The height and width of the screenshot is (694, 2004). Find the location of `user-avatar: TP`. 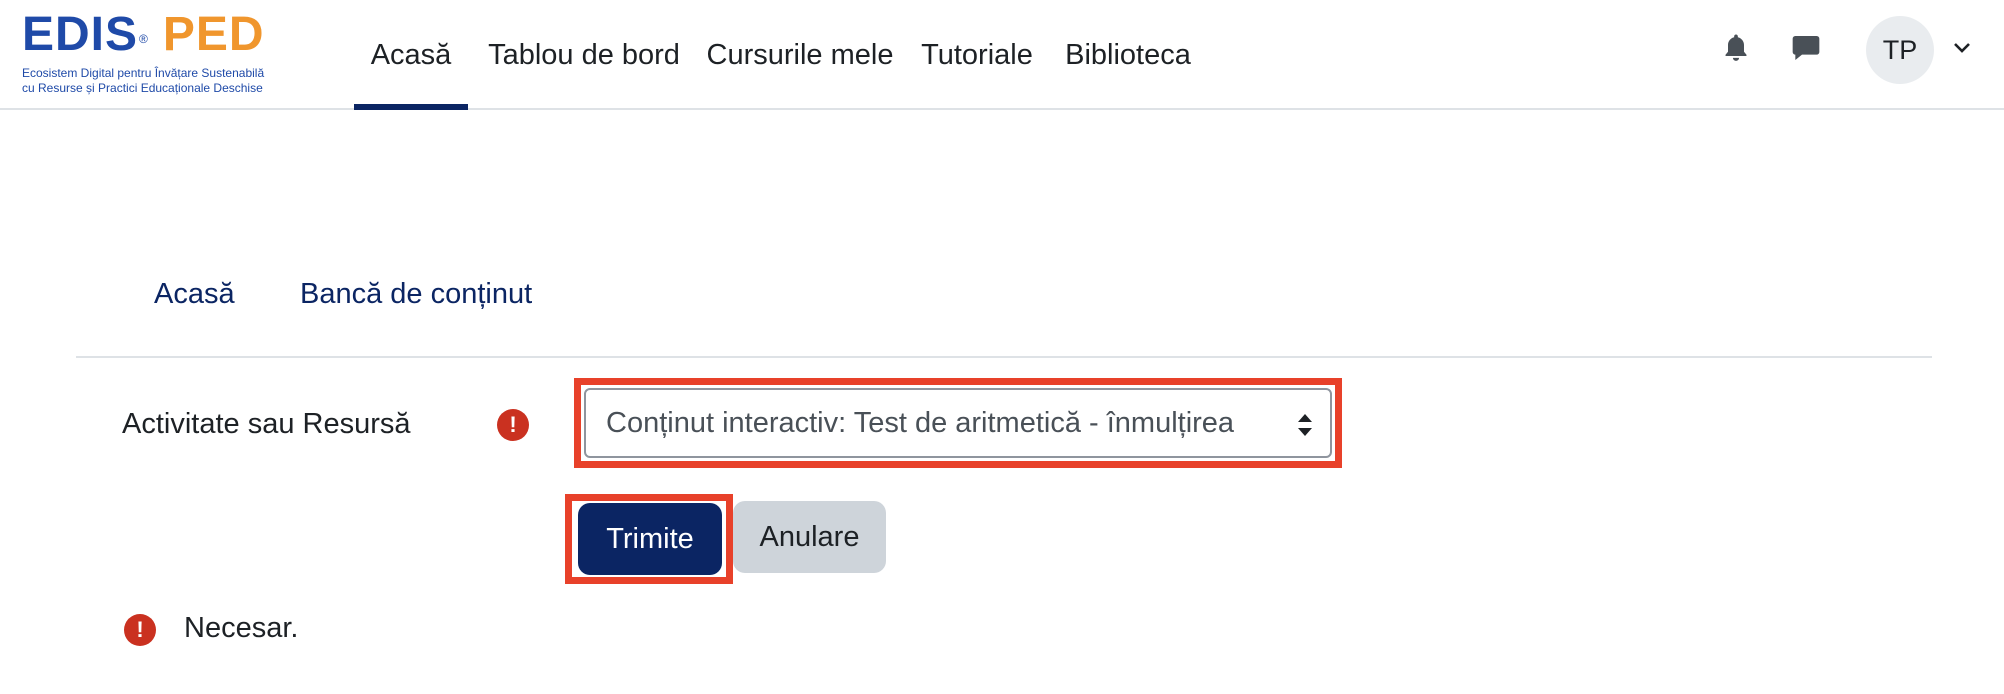

user-avatar: TP is located at coordinates (1900, 50).